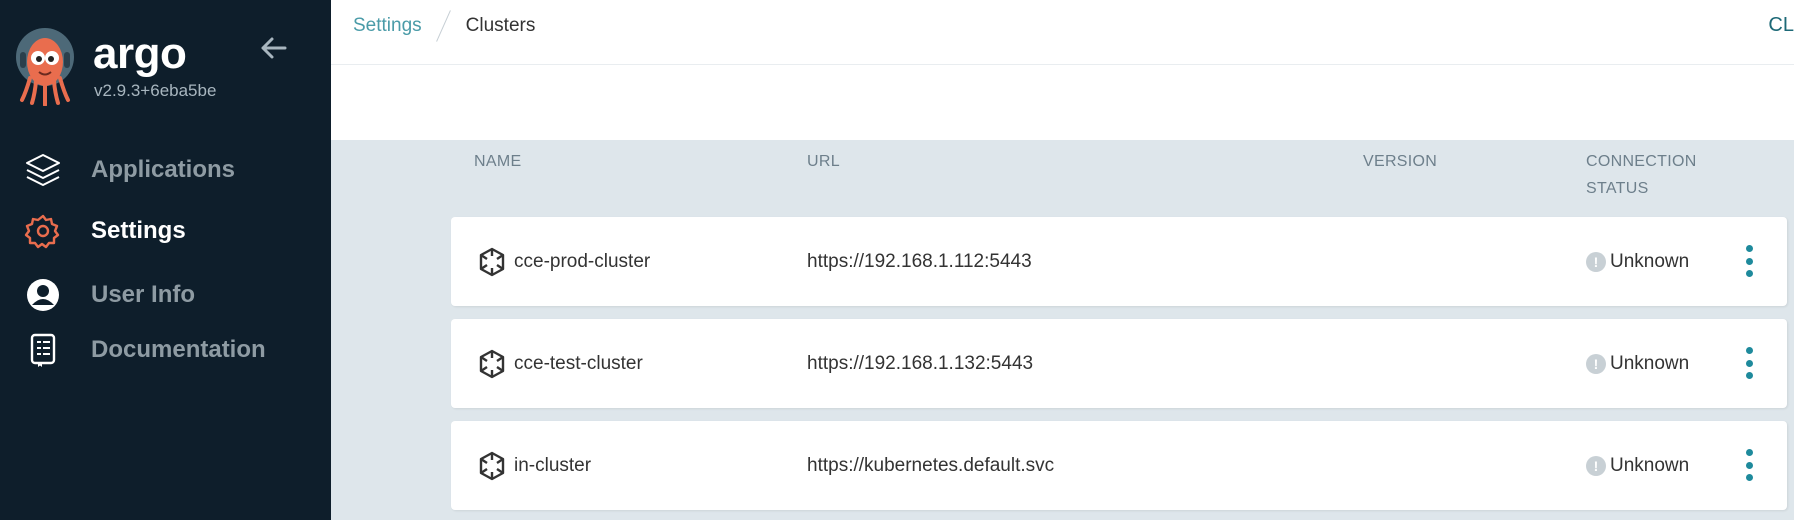 This screenshot has width=1794, height=520. I want to click on layers-icon, so click(43, 170).